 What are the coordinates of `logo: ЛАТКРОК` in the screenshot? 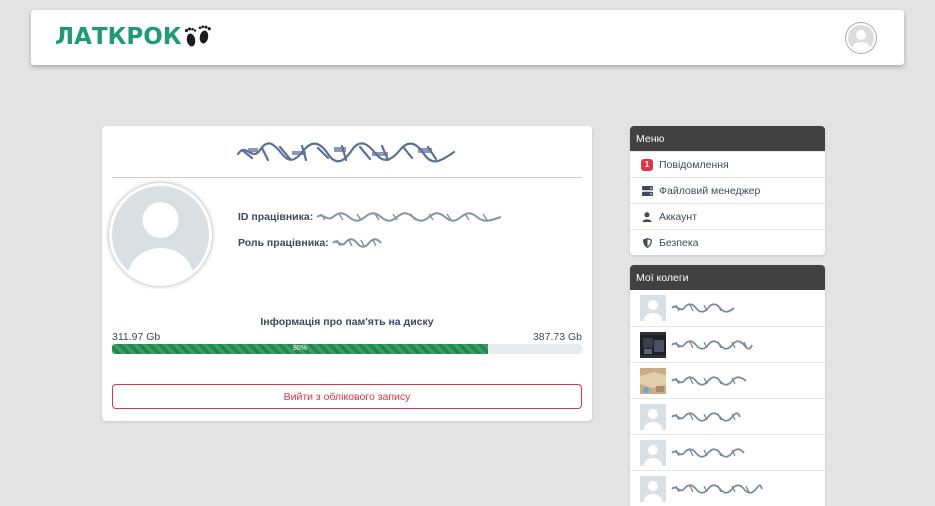 It's located at (134, 37).